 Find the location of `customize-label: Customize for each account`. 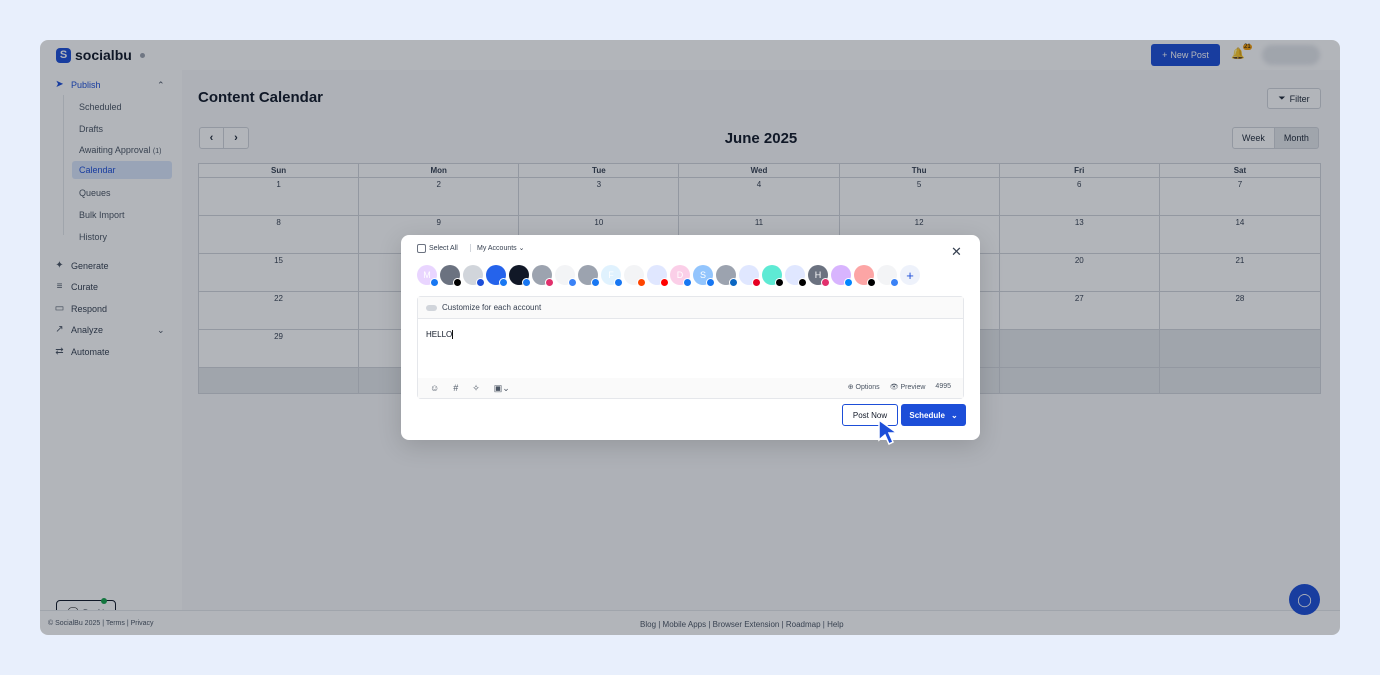

customize-label: Customize for each account is located at coordinates (492, 307).